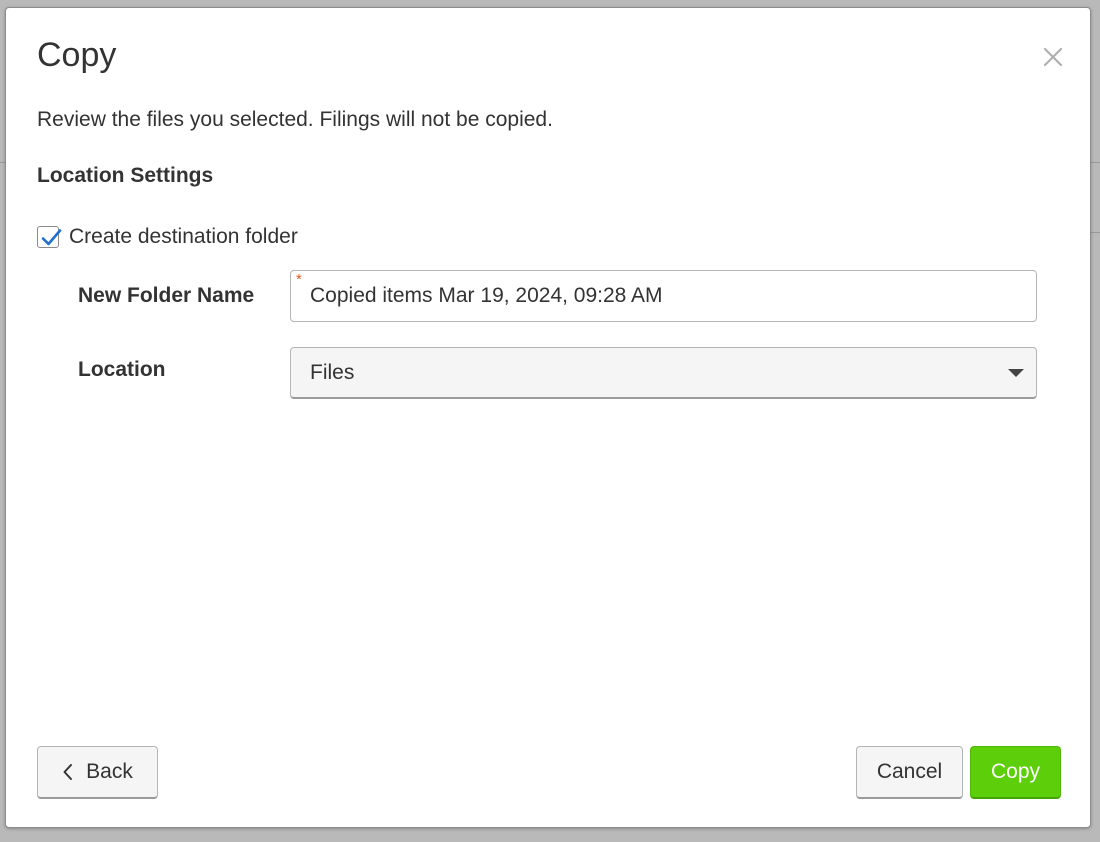 The width and height of the screenshot is (1100, 842). I want to click on new-folder-name-field: *, so click(663, 296).